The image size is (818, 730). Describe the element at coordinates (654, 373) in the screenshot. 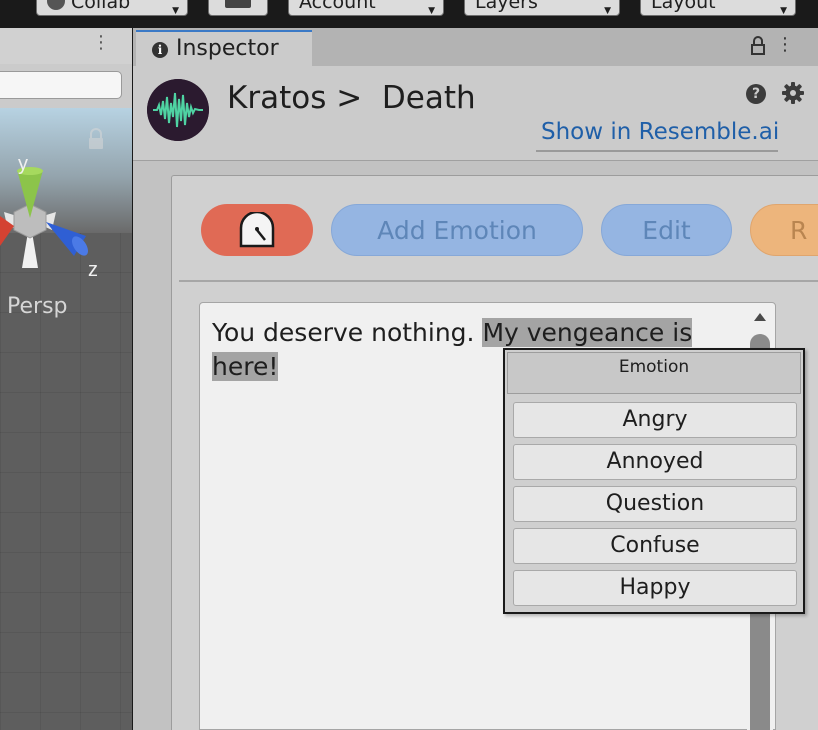

I see `emotion-menu-header: Emotion` at that location.